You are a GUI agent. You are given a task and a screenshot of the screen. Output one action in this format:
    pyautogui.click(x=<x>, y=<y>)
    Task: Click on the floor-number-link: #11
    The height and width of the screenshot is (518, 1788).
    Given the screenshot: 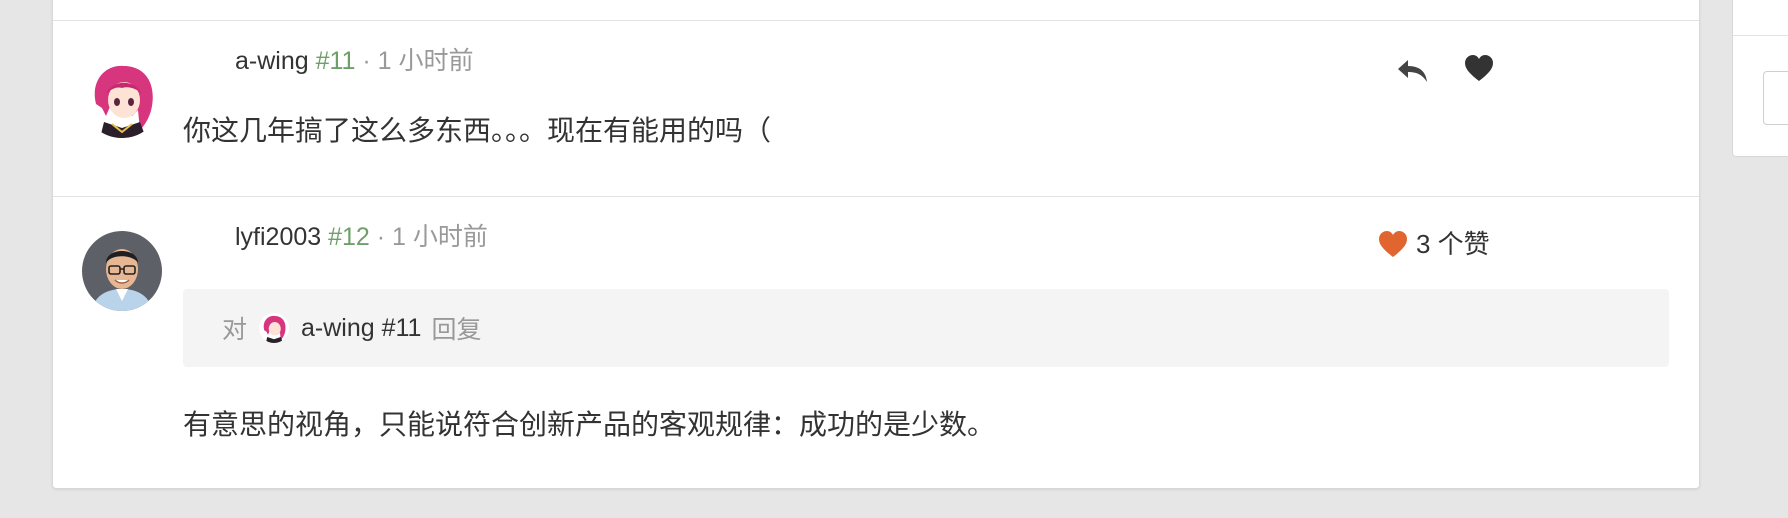 What is the action you would take?
    pyautogui.click(x=336, y=61)
    